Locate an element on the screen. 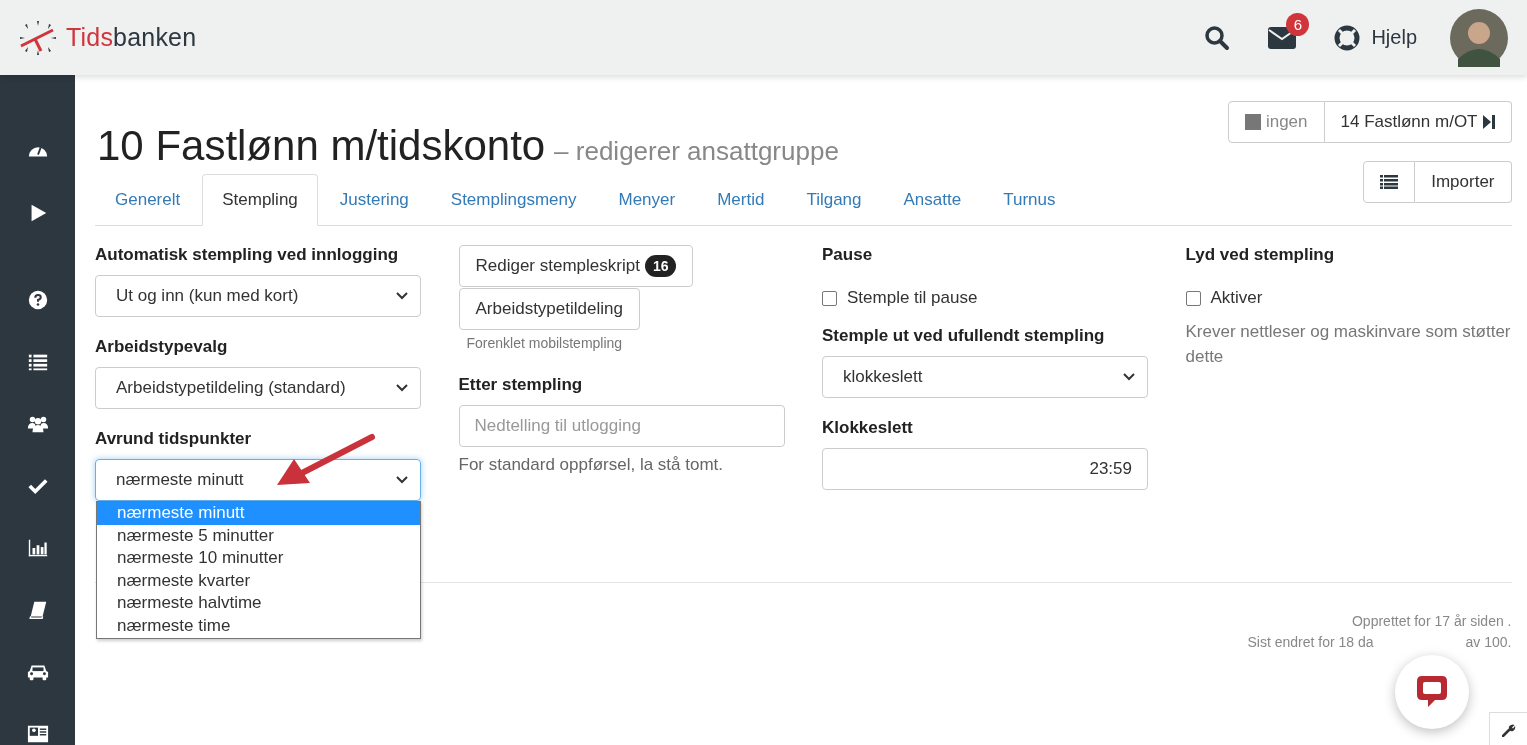  dropdown: Arbeidstypetildeling (standard) is located at coordinates (258, 388).